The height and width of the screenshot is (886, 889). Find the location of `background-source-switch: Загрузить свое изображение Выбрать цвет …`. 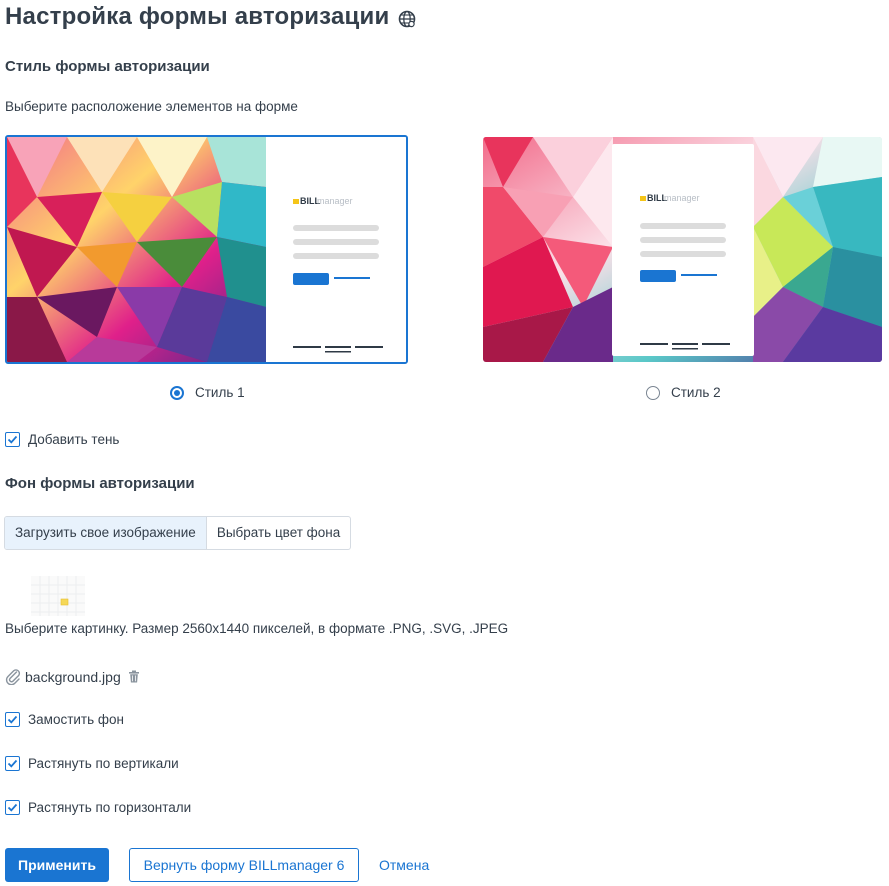

background-source-switch: Загрузить свое изображение Выбрать цвет … is located at coordinates (178, 533).